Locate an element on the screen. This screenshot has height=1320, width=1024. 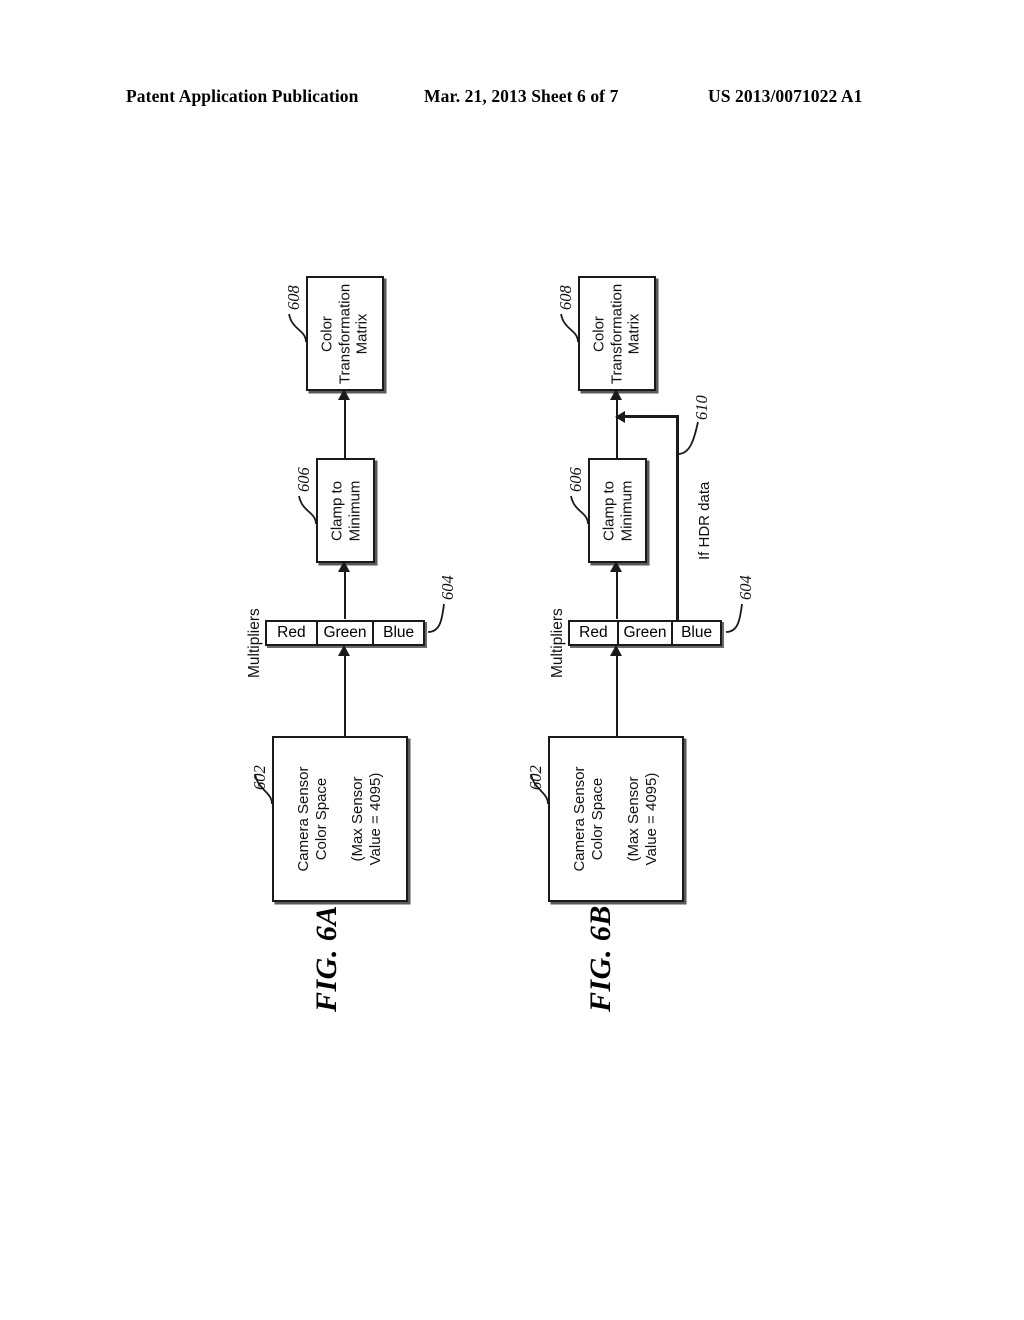
arrowhead-mult-to-clamp-6b is located at coordinates (616, 566).